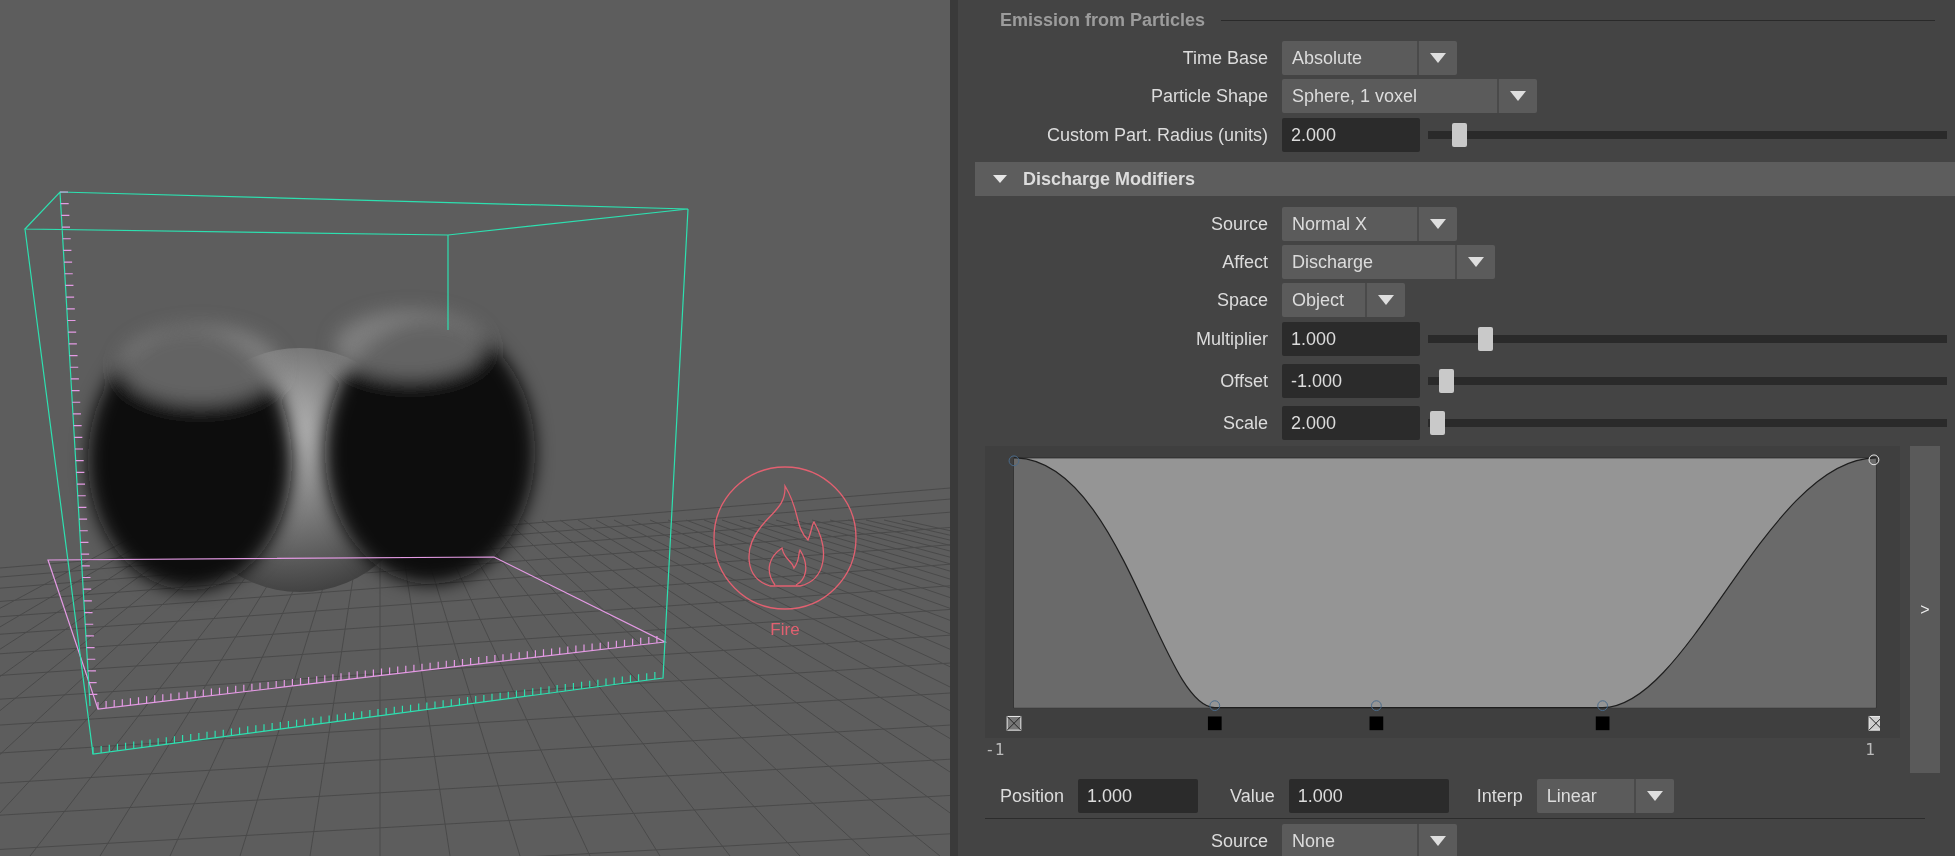 The width and height of the screenshot is (1955, 856). What do you see at coordinates (1244, 262) in the screenshot?
I see `field-label: Affect` at bounding box center [1244, 262].